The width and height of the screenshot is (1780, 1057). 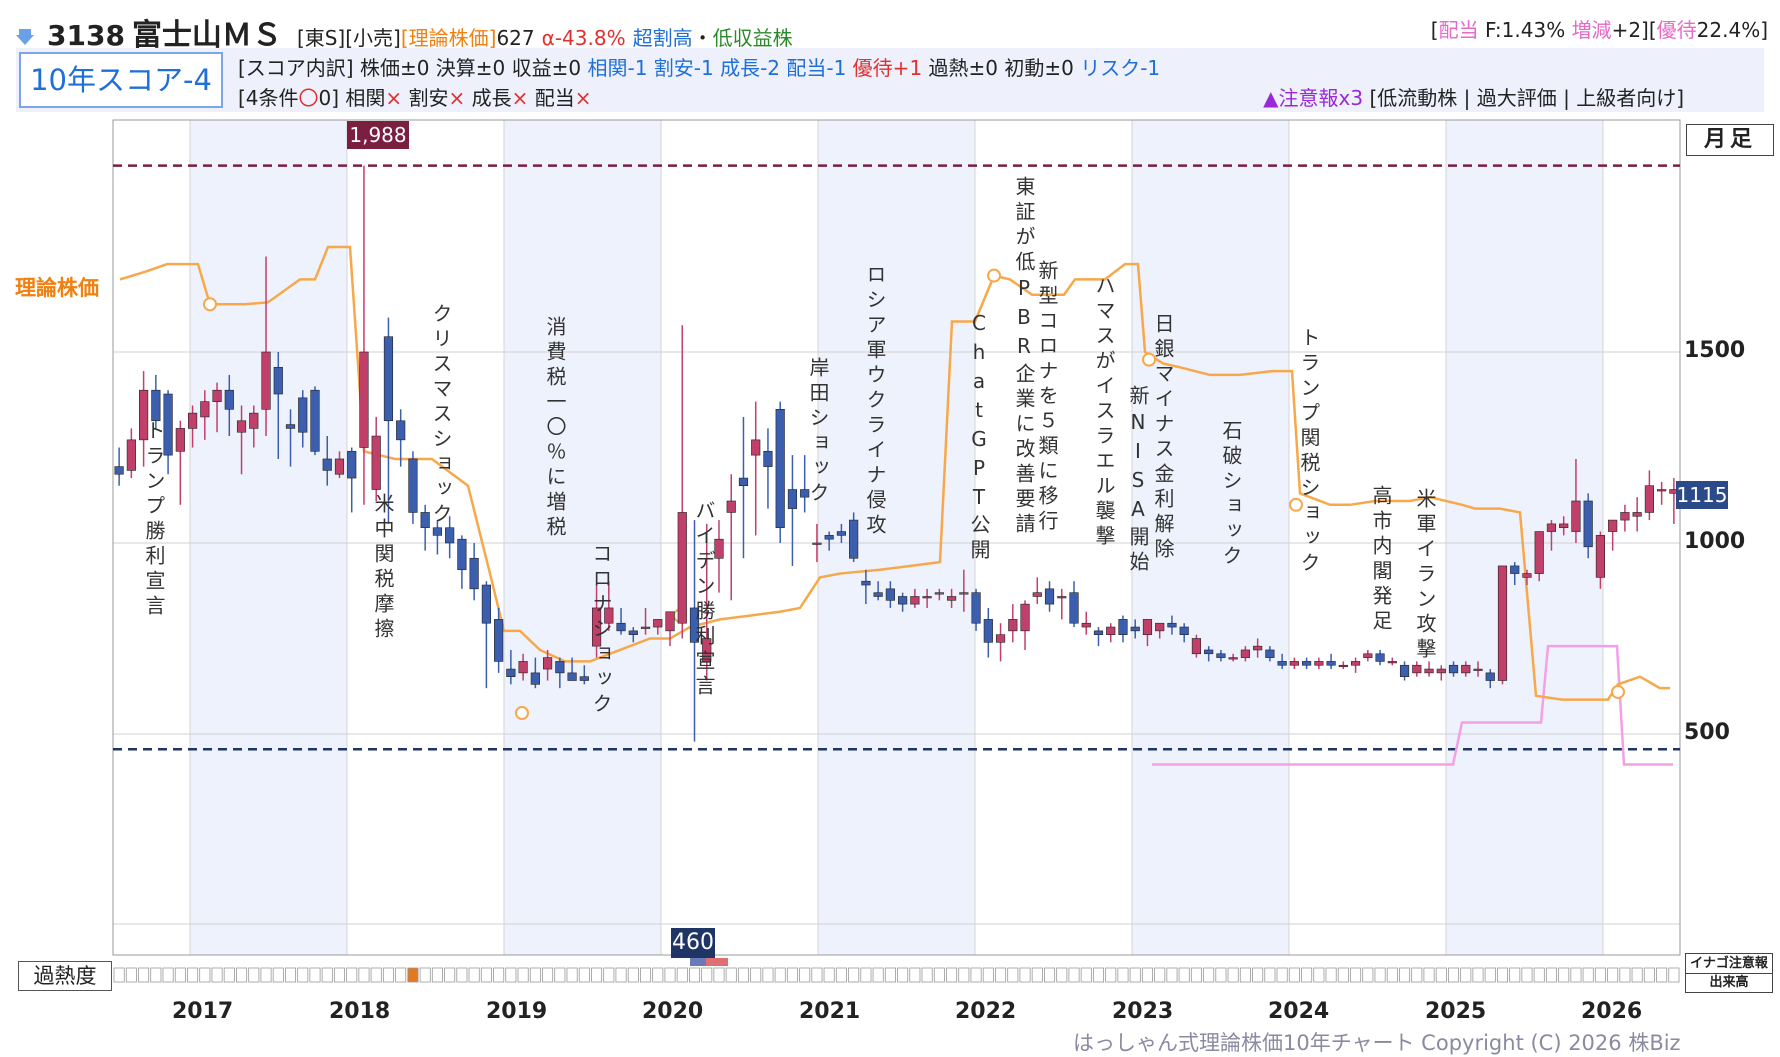 What do you see at coordinates (360, 1011) in the screenshot?
I see `x-tick-label: 2018` at bounding box center [360, 1011].